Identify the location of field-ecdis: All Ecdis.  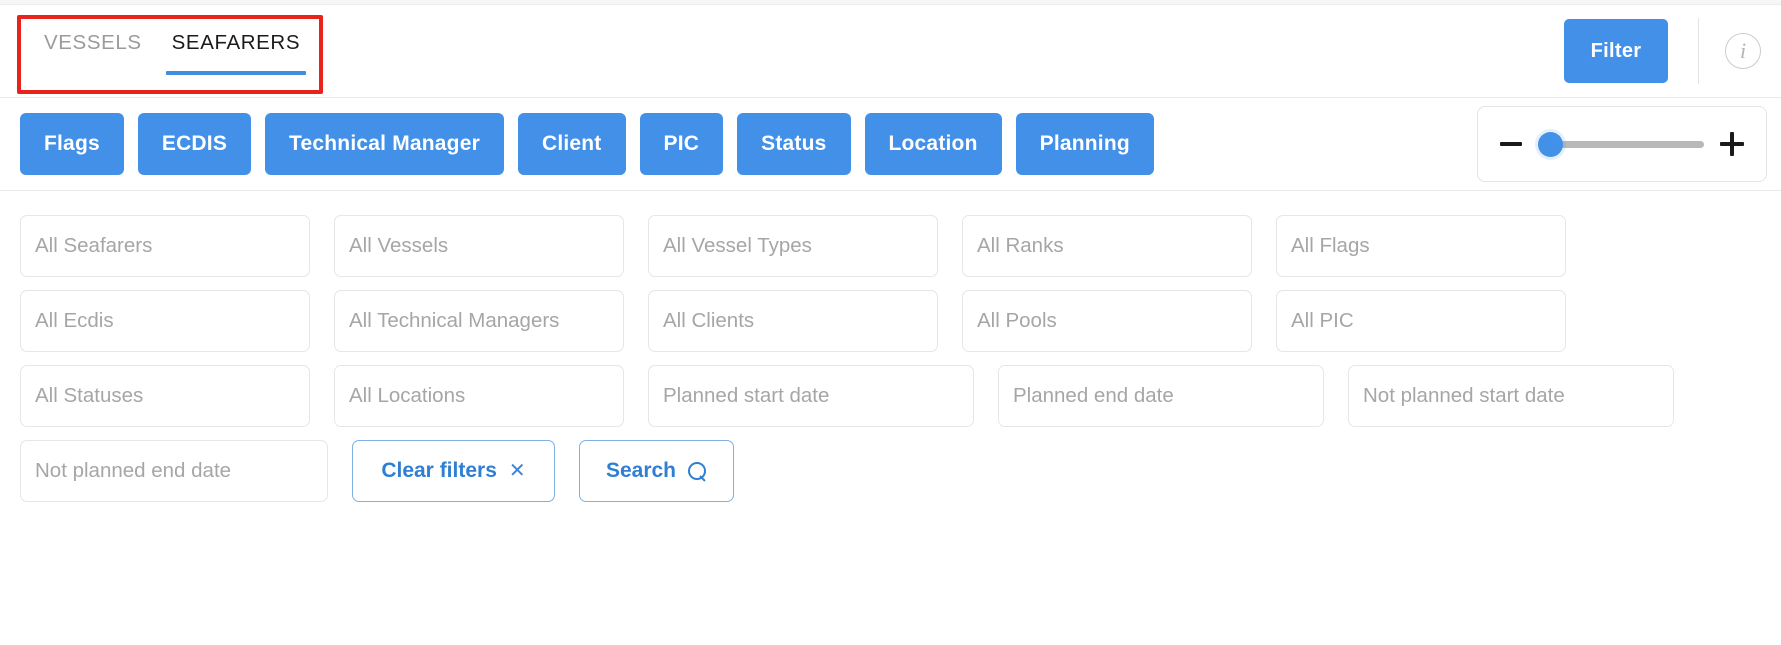
(165, 321).